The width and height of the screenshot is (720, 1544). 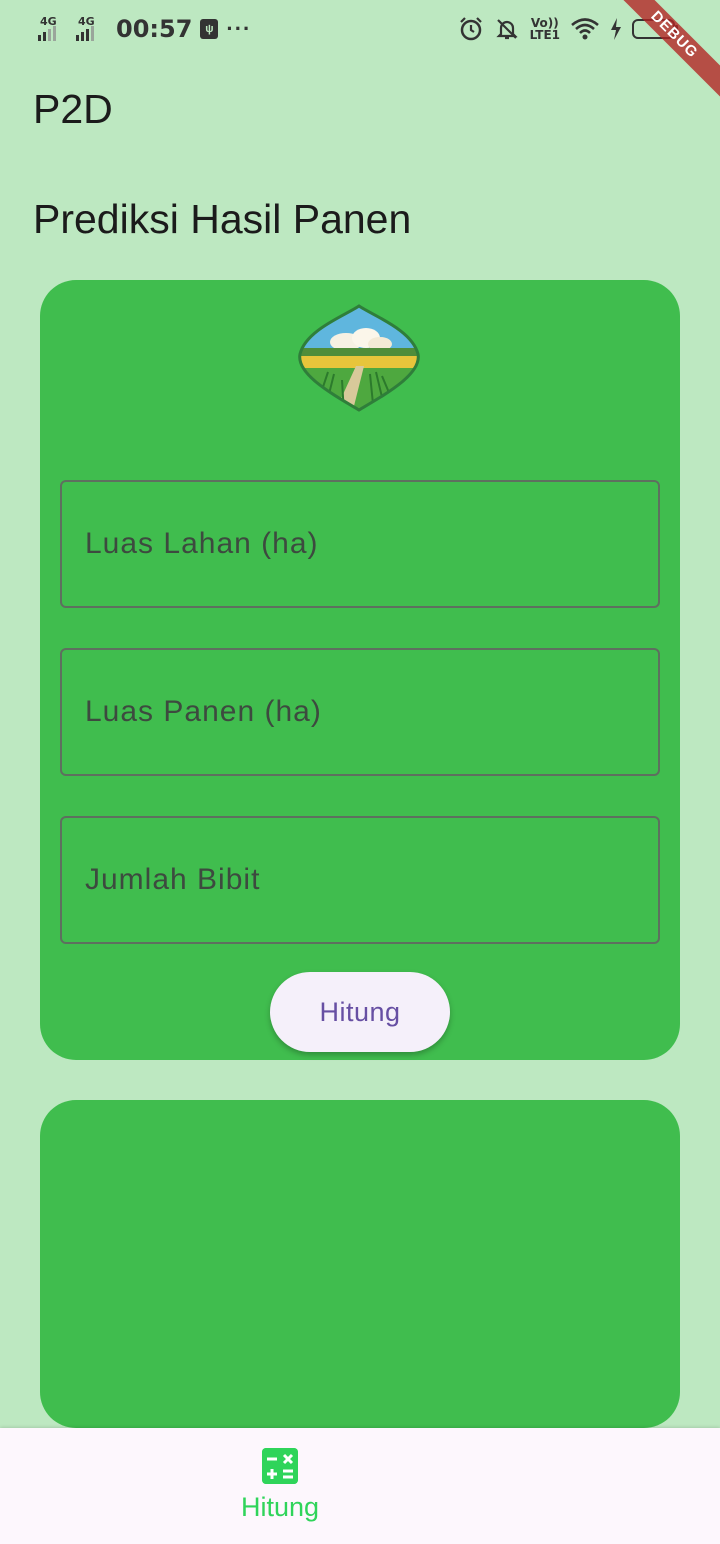 What do you see at coordinates (222, 219) in the screenshot?
I see `page-heading: Prediksi Hasil Panen` at bounding box center [222, 219].